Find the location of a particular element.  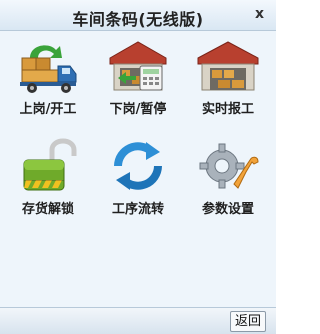

menu-item-clock-in: 上岗/开工 is located at coordinates (48, 86).